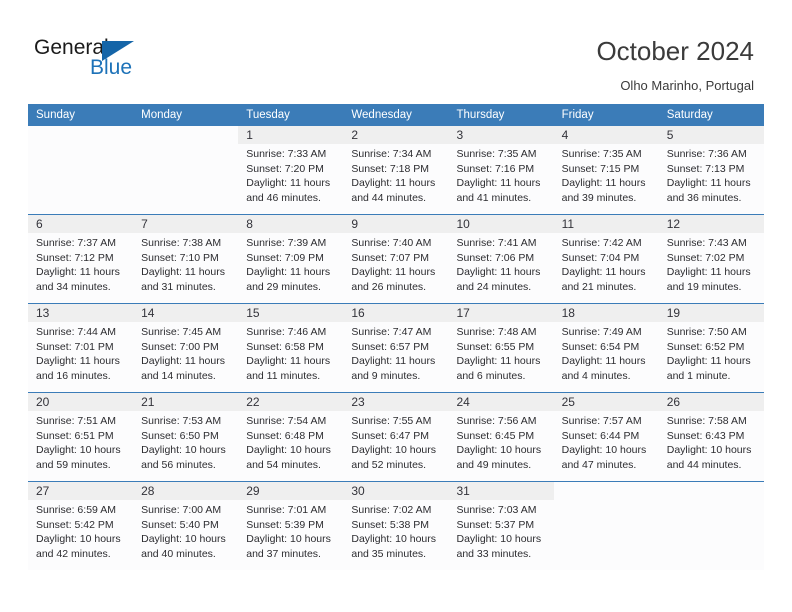 The width and height of the screenshot is (792, 612). Describe the element at coordinates (283, 286) in the screenshot. I see `daylight-text-line2: and 29 minutes.` at that location.